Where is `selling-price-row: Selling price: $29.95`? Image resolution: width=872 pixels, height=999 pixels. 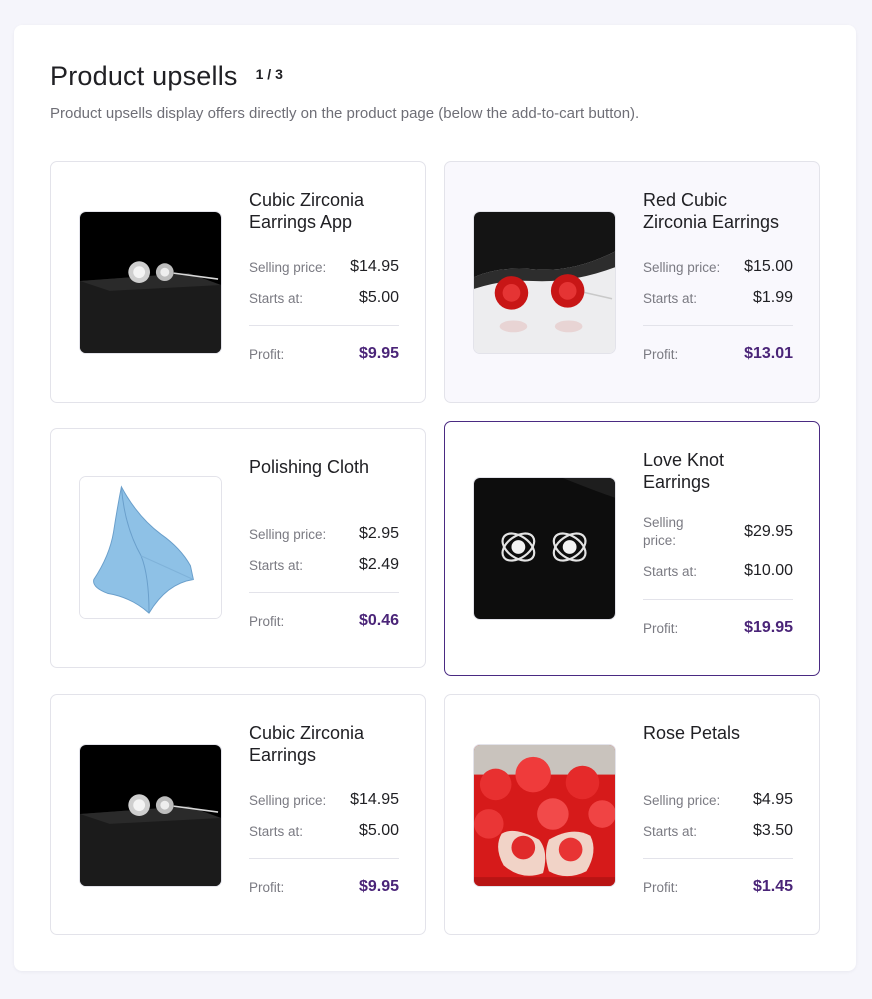 selling-price-row: Selling price: $29.95 is located at coordinates (718, 532).